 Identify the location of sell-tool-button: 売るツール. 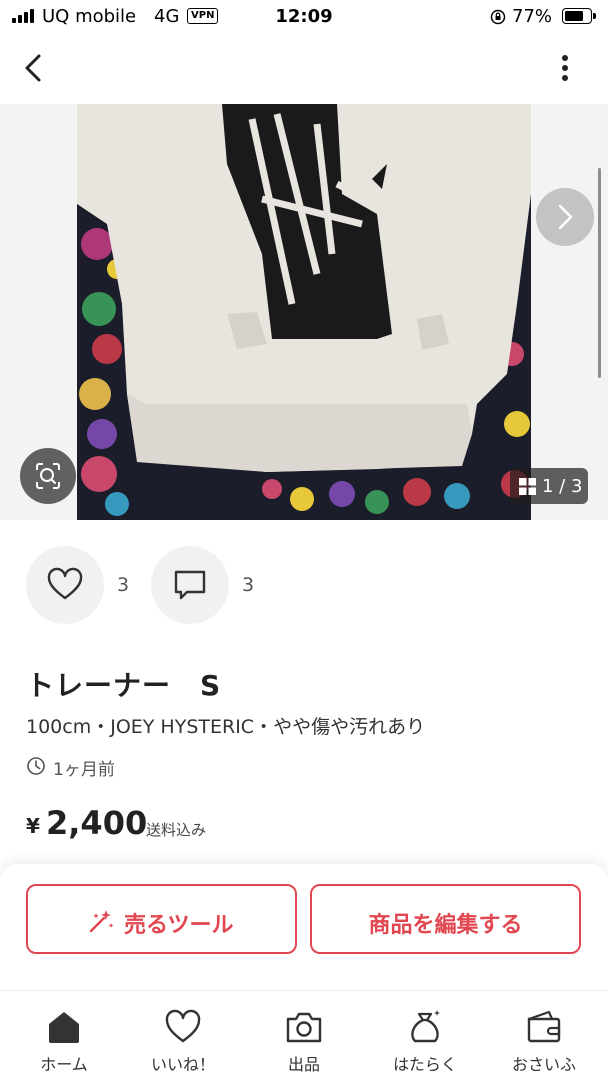
(161, 919).